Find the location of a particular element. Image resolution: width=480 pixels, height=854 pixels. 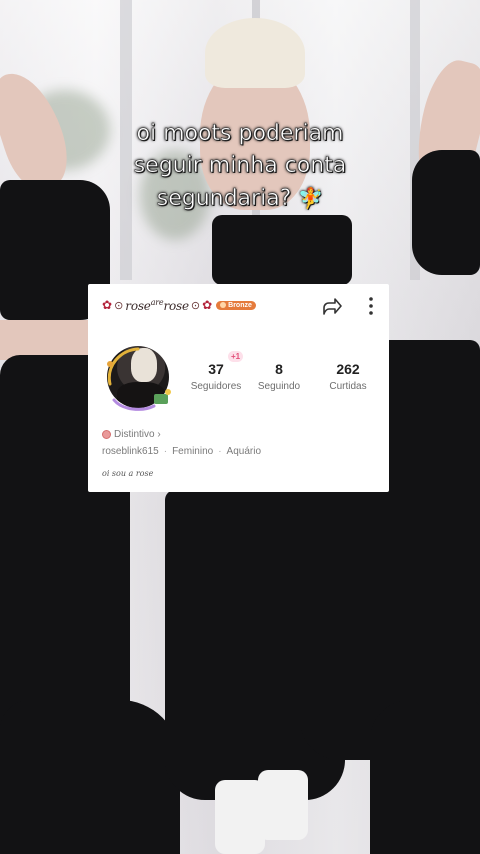

distintivo-link: Distintivo › is located at coordinates (131, 434).